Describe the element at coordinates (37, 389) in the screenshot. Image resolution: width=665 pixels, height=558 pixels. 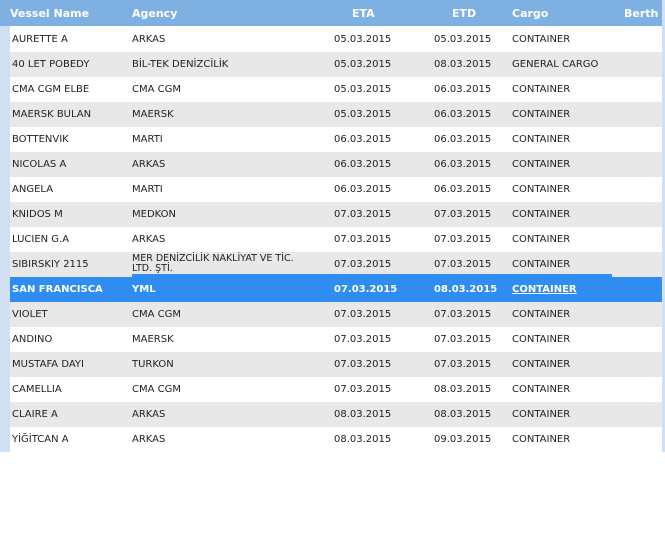
I see `cell-vessel: CAMELLIA` at that location.